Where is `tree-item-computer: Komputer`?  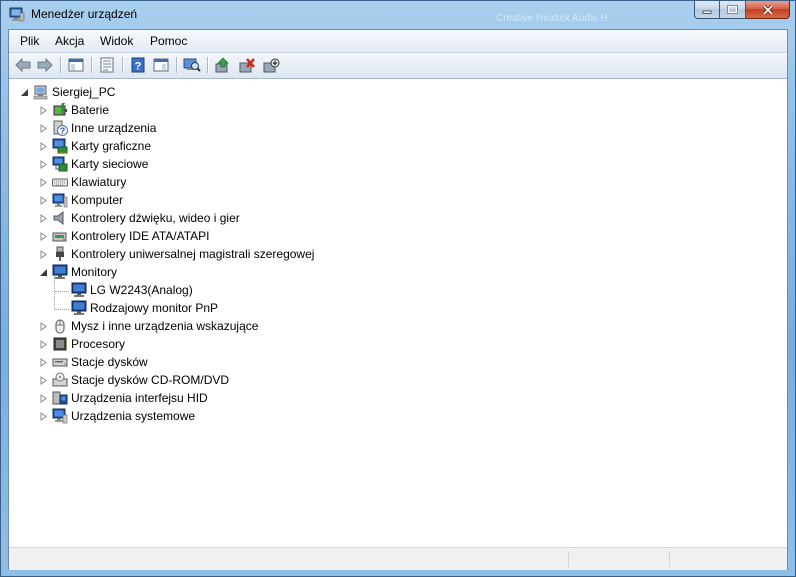
tree-item-computer: Komputer is located at coordinates (80, 200).